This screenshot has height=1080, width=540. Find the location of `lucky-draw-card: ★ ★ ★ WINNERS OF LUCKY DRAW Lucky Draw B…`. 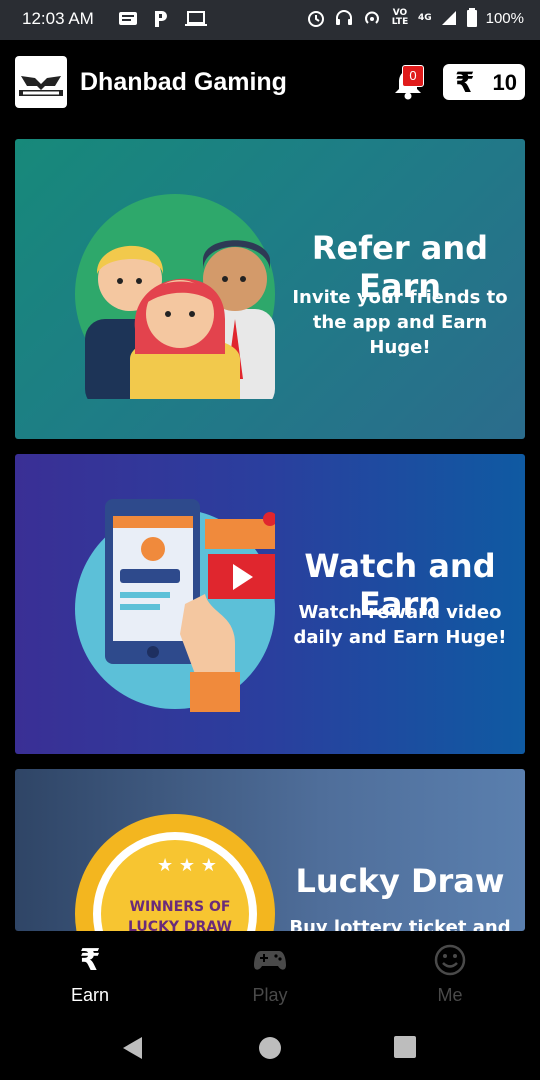

lucky-draw-card: ★ ★ ★ WINNERS OF LUCKY DRAW Lucky Draw B… is located at coordinates (270, 850).